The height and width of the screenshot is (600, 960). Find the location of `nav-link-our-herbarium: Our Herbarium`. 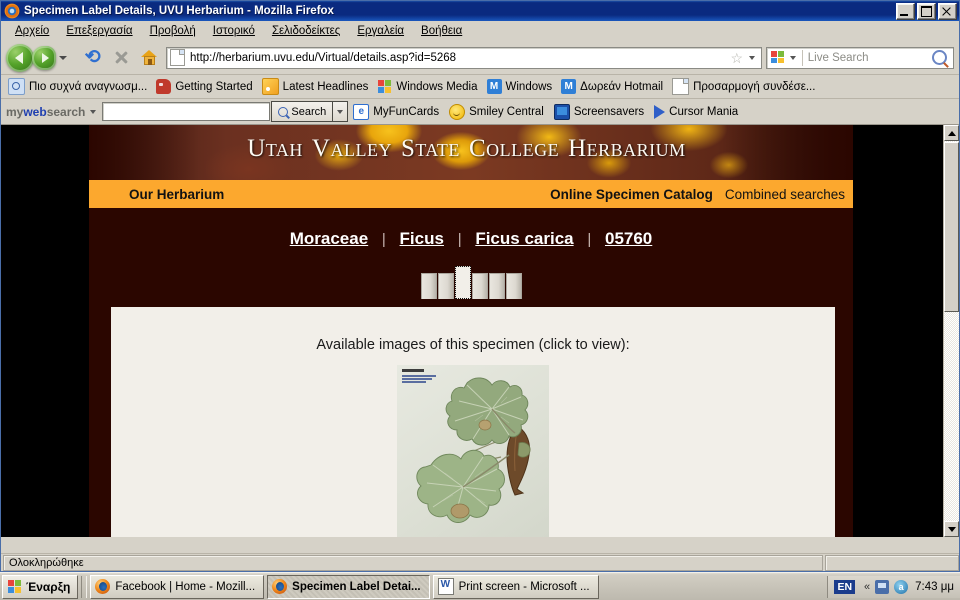

nav-link-our-herbarium: Our Herbarium is located at coordinates (176, 194).